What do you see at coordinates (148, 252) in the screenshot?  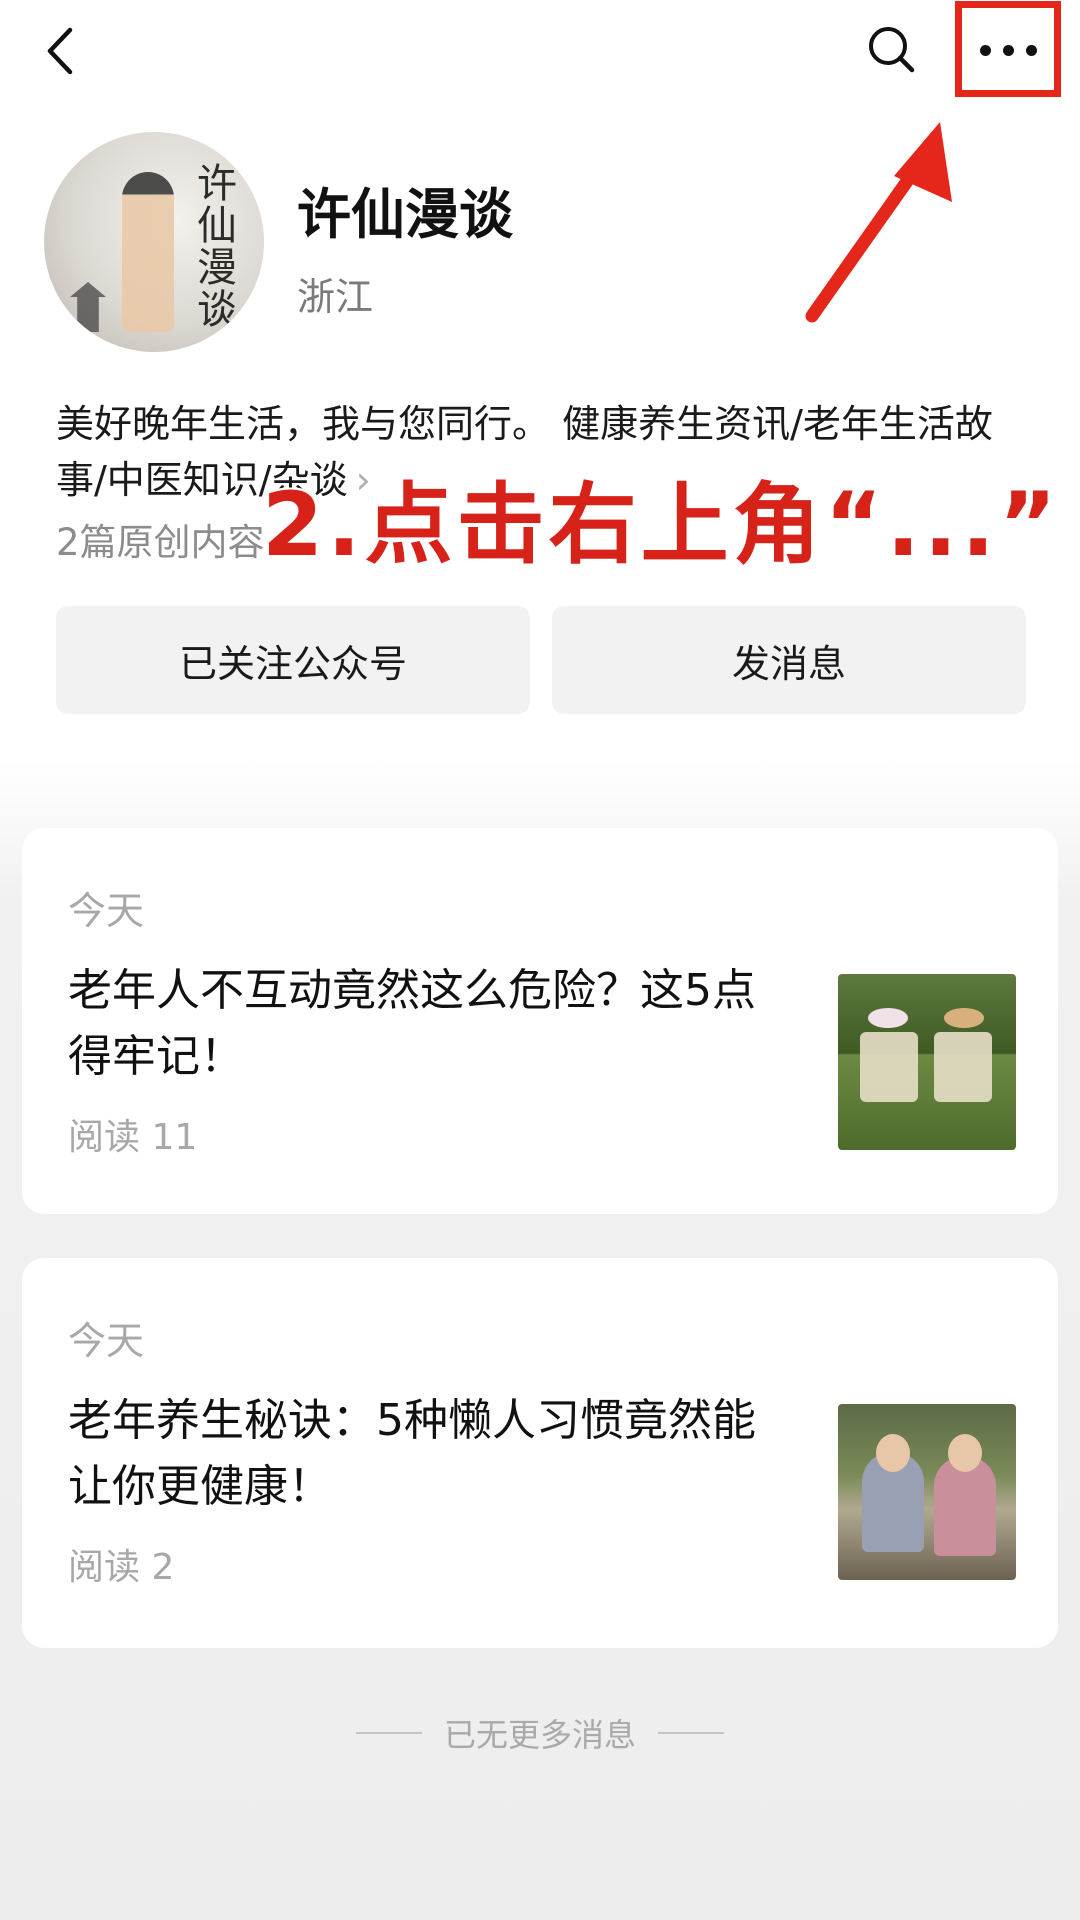 I see `figure-graphic` at bounding box center [148, 252].